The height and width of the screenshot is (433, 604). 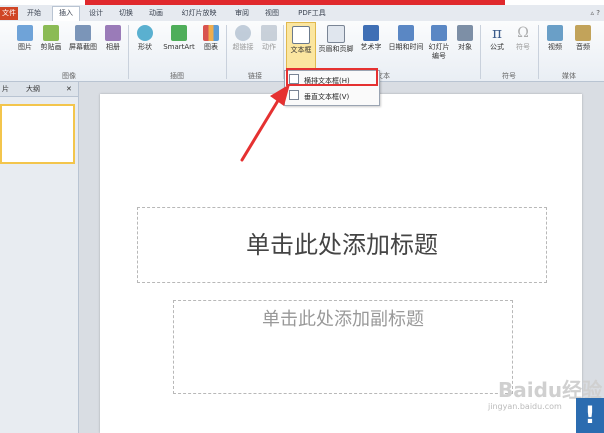 What do you see at coordinates (145, 33) in the screenshot?
I see `shapes-icon` at bounding box center [145, 33].